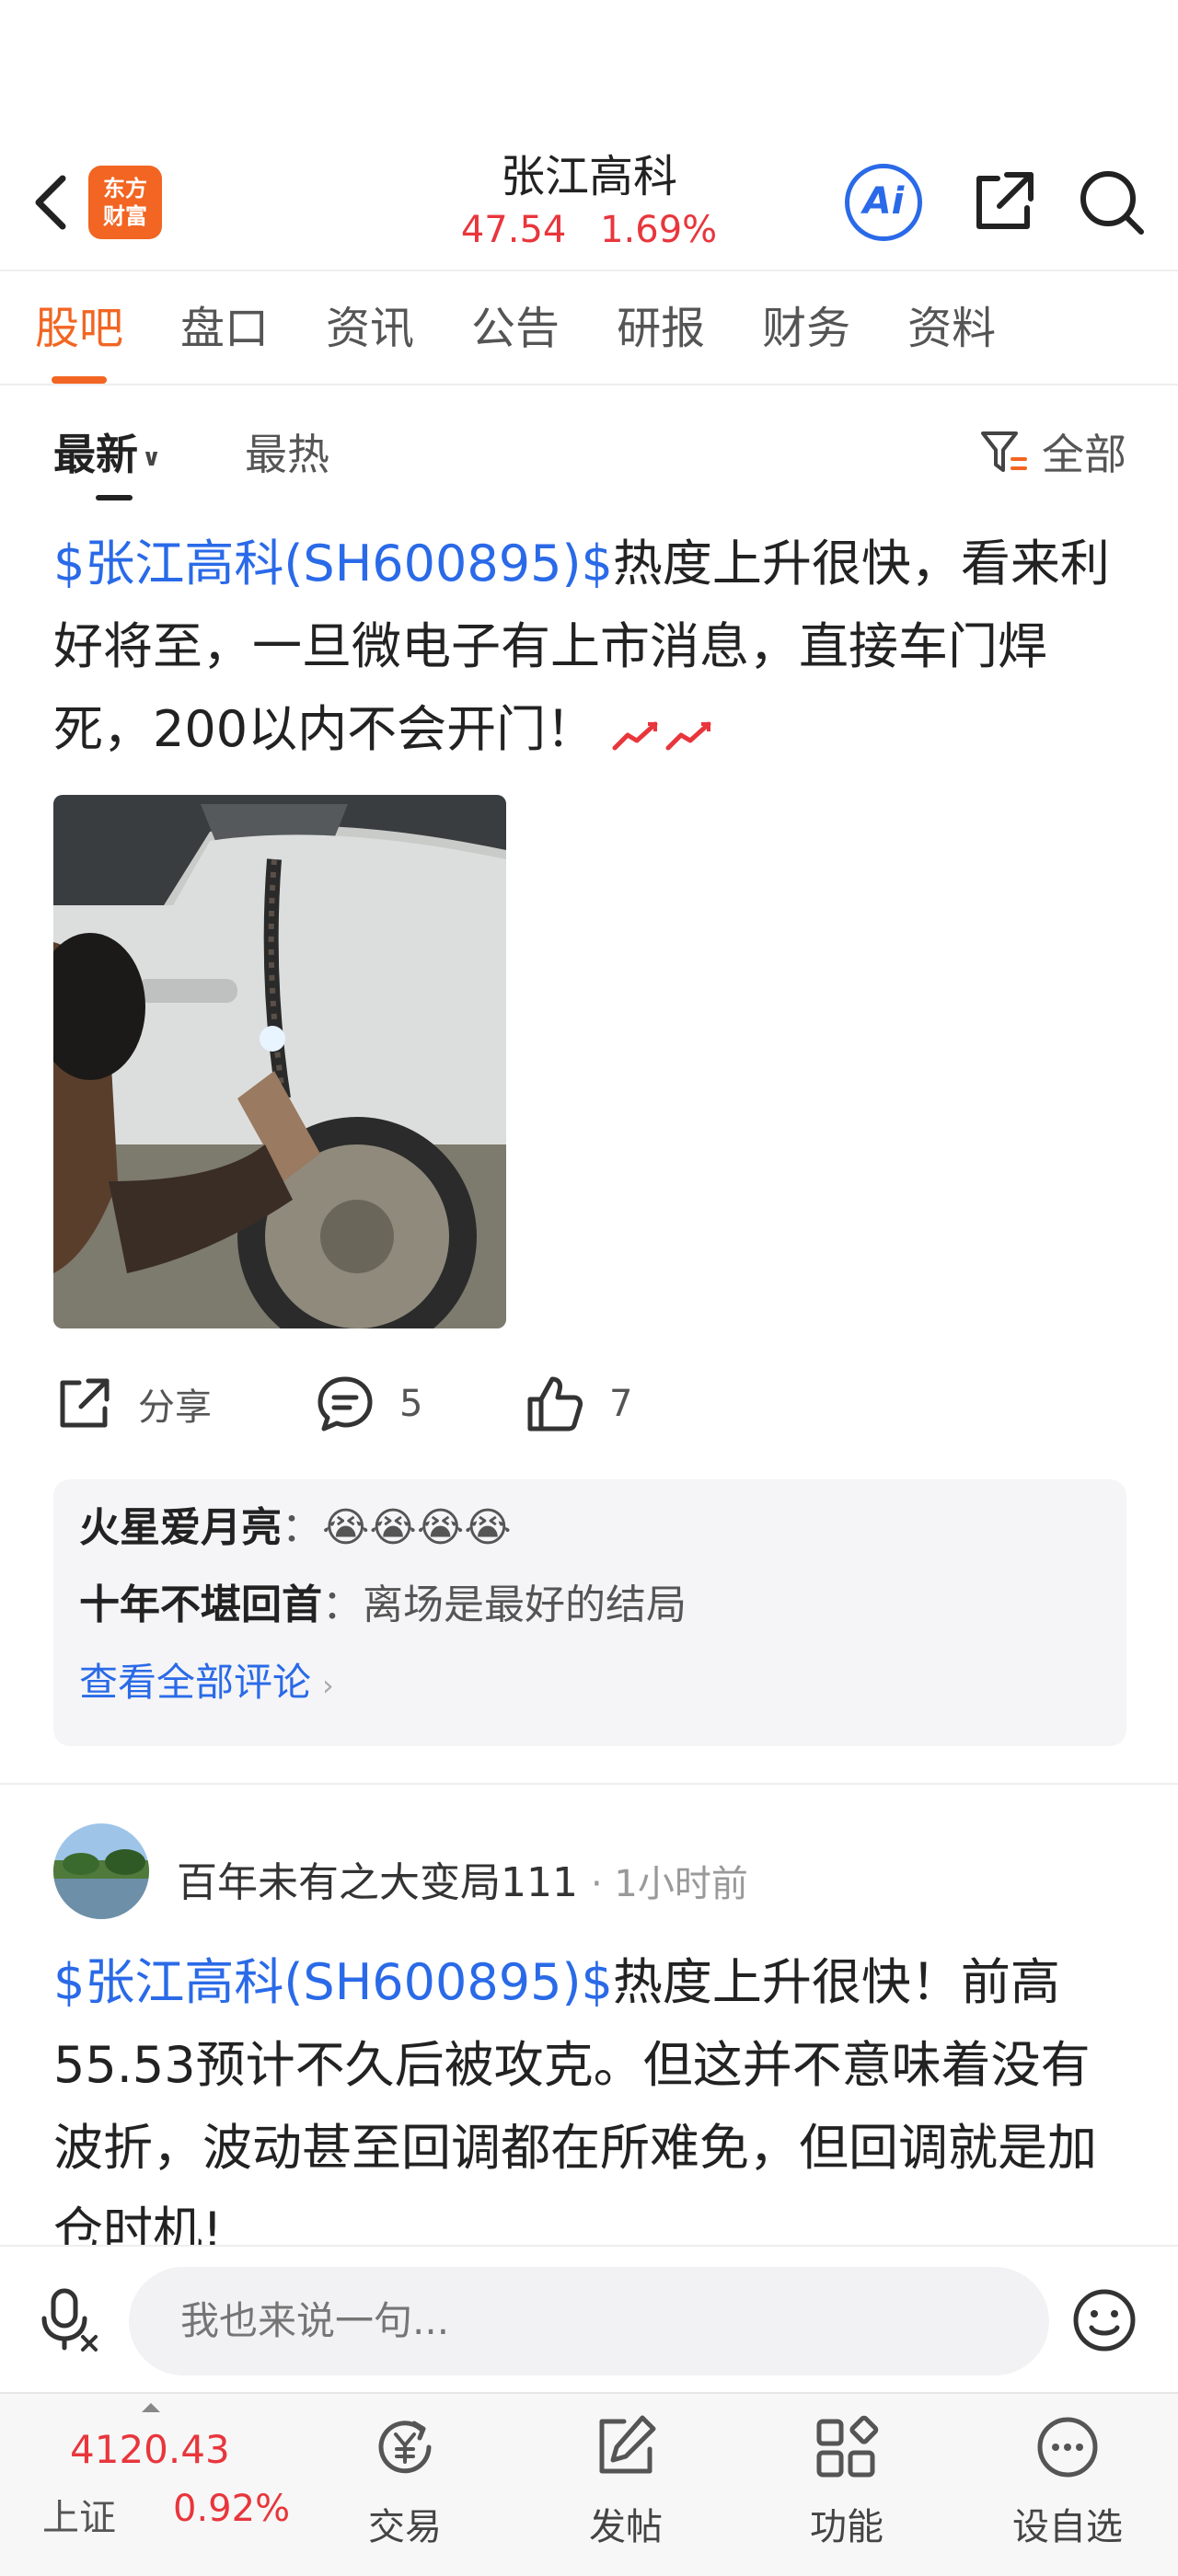 Image resolution: width=1178 pixels, height=2576 pixels. What do you see at coordinates (669, 1884) in the screenshot?
I see `post-time: · 1小时前` at bounding box center [669, 1884].